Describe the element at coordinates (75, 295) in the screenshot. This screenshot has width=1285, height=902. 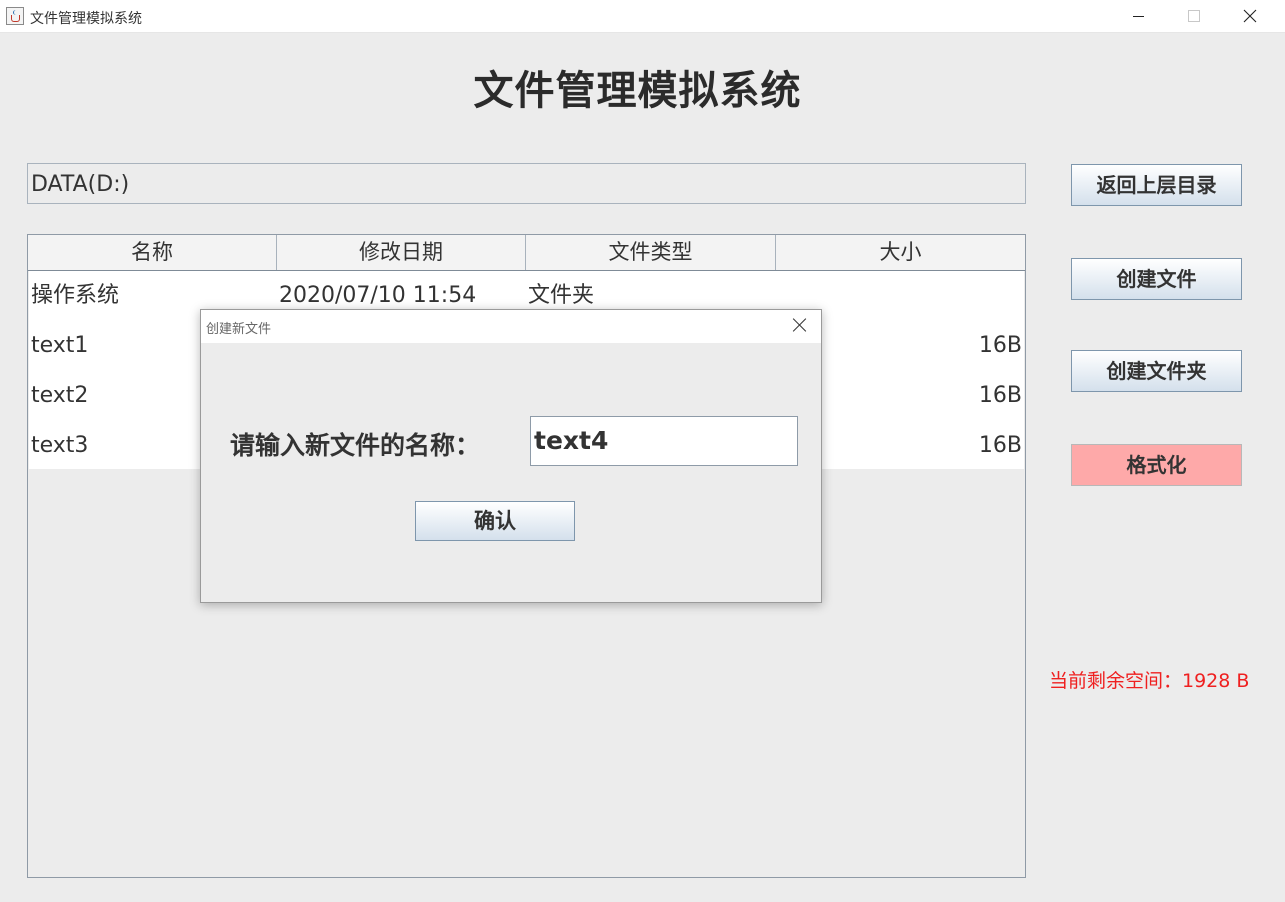
I see `cell-name: 操作系统` at that location.